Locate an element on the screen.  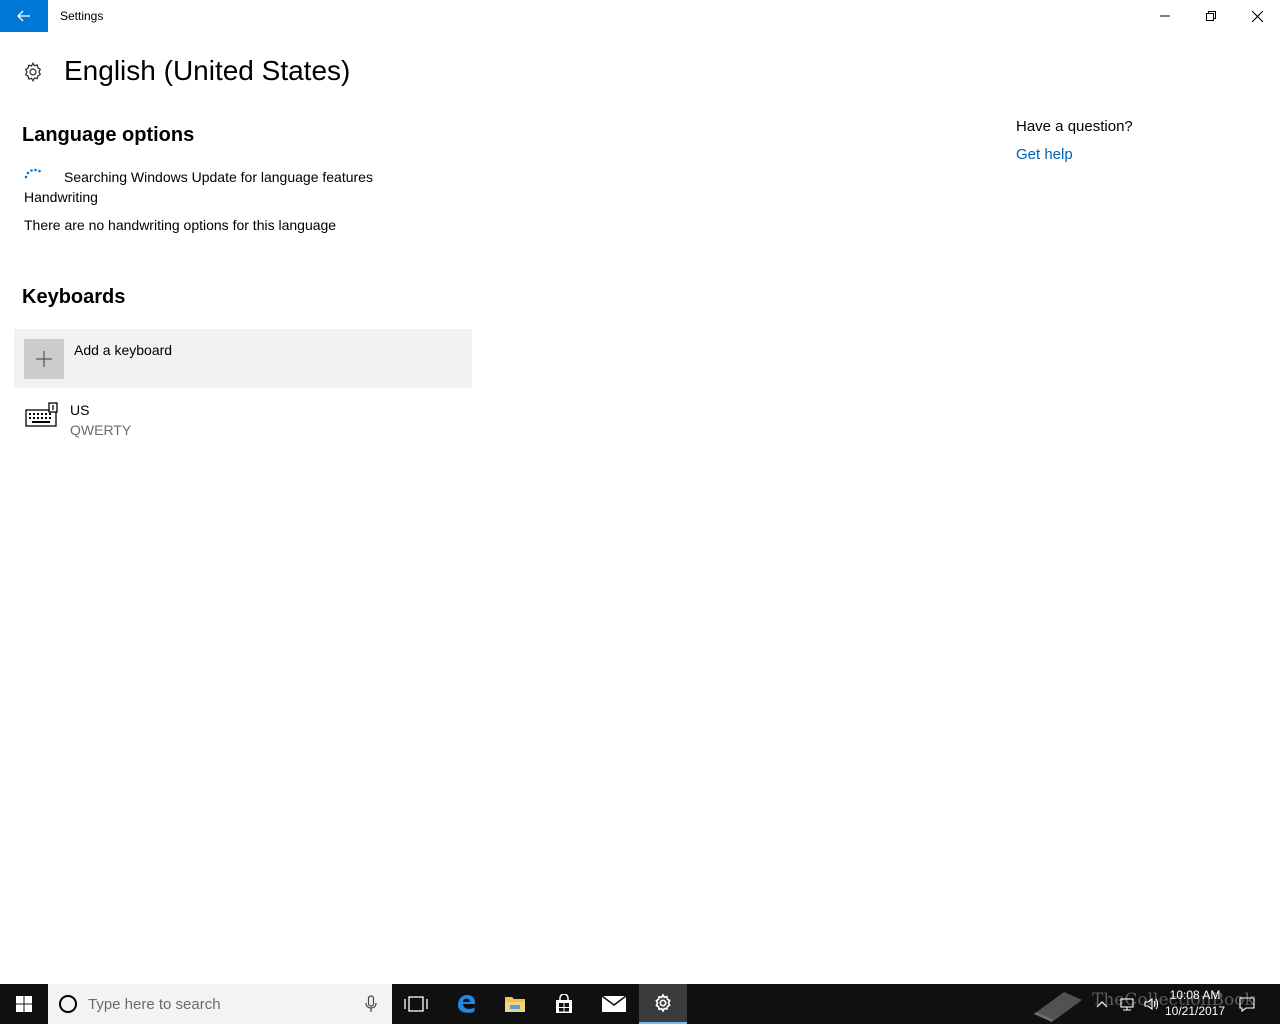
clock-date: 10/21/2017 is located at coordinates (1195, 1011).